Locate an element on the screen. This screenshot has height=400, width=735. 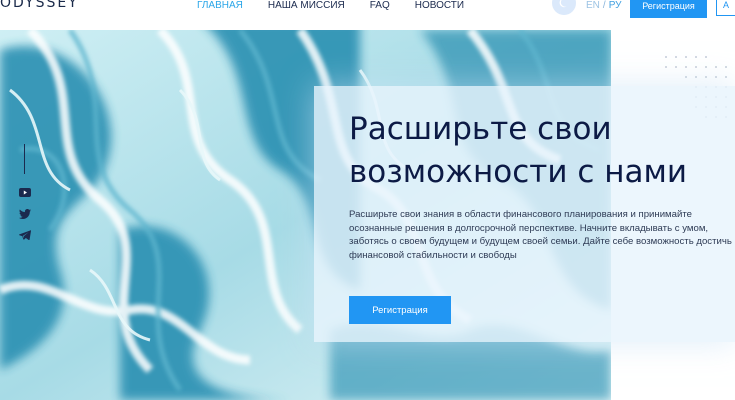
youtube-icon is located at coordinates (25, 192).